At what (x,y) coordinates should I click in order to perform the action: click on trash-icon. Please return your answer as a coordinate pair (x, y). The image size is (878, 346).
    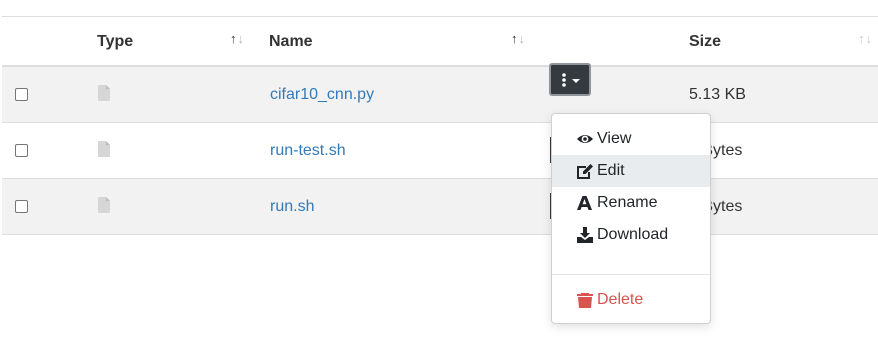
    Looking at the image, I should click on (585, 300).